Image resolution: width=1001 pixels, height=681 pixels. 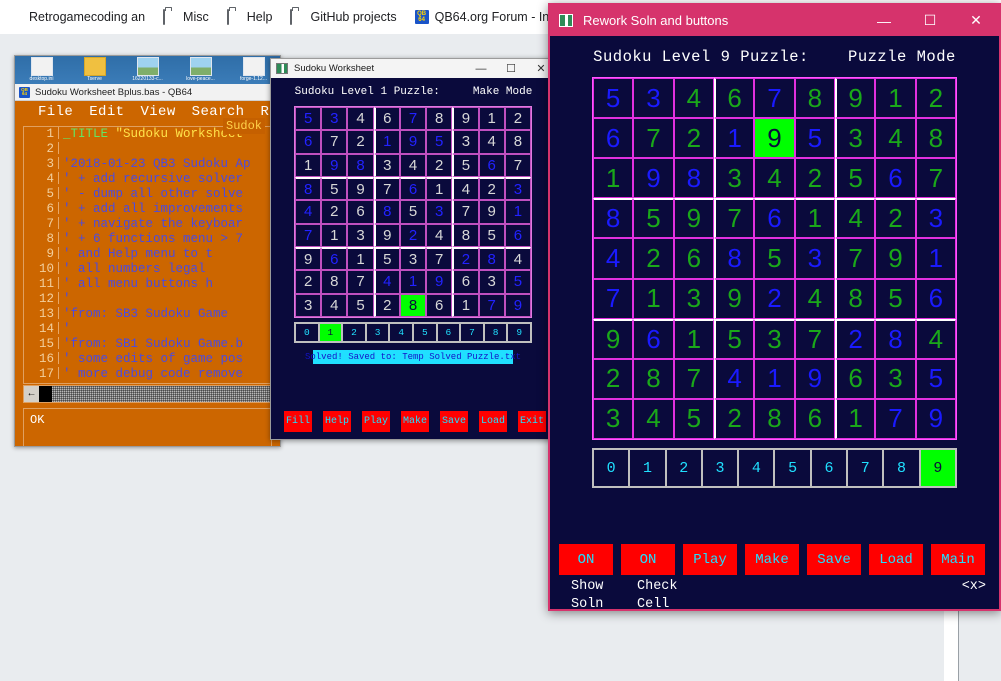 I want to click on ide-menu-item-file: File, so click(x=55, y=112).